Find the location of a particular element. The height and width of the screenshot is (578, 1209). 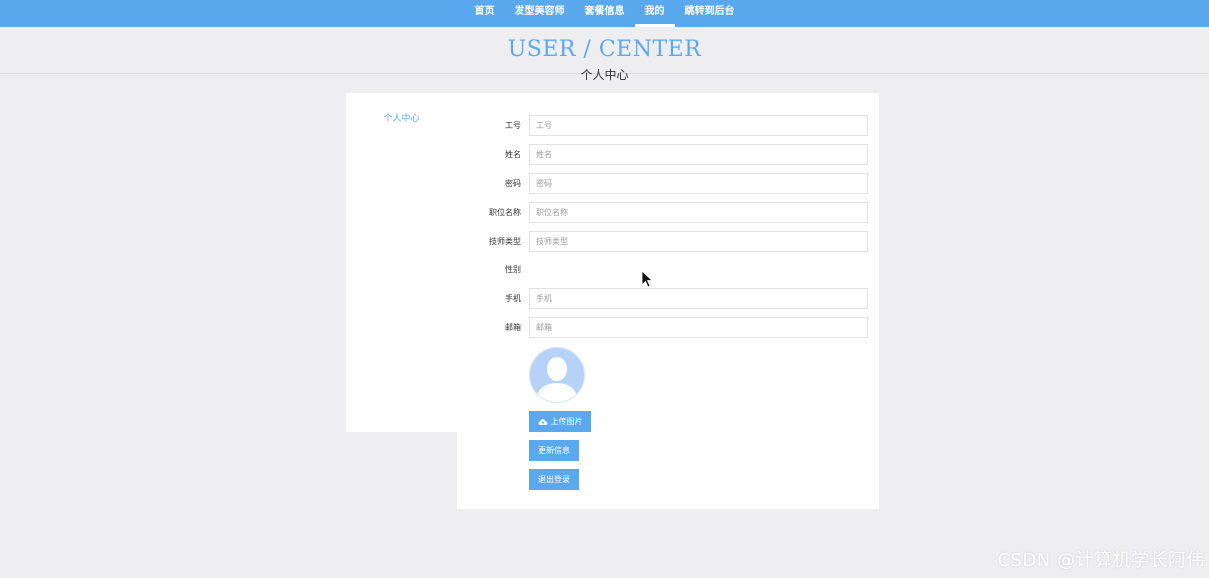

logout-button-label: 退出登录 is located at coordinates (554, 479).